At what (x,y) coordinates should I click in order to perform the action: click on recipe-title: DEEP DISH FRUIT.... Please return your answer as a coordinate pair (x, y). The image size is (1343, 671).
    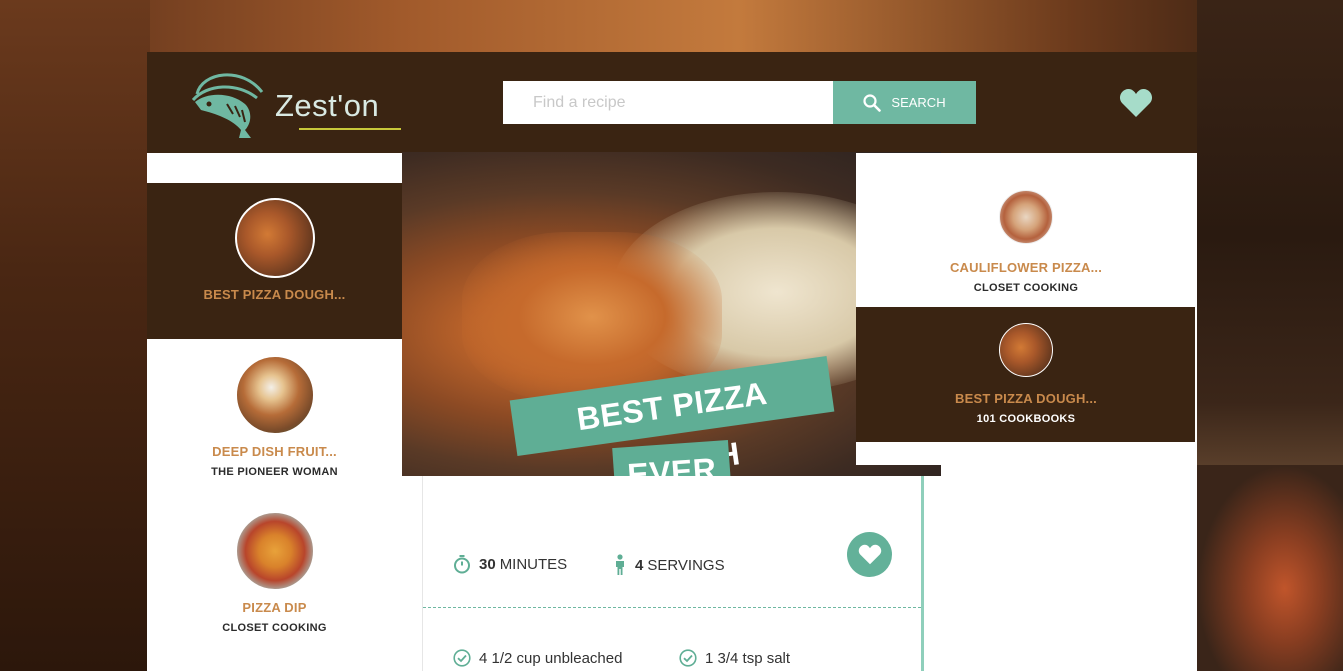
    Looking at the image, I should click on (274, 451).